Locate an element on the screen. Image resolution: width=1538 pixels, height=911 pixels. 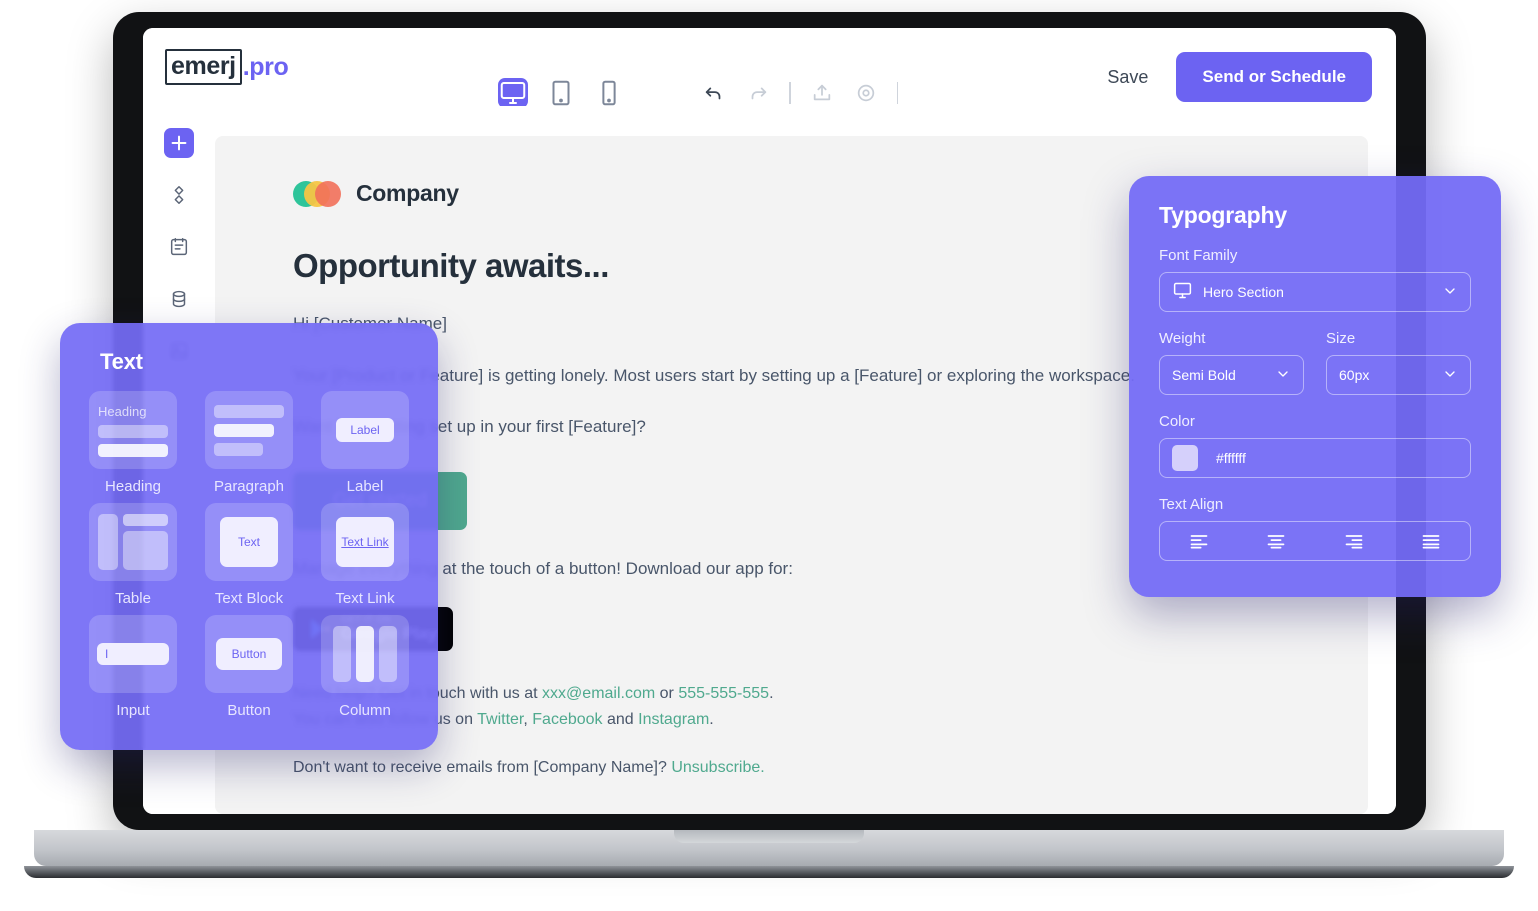
color-swatch is located at coordinates (1185, 458).